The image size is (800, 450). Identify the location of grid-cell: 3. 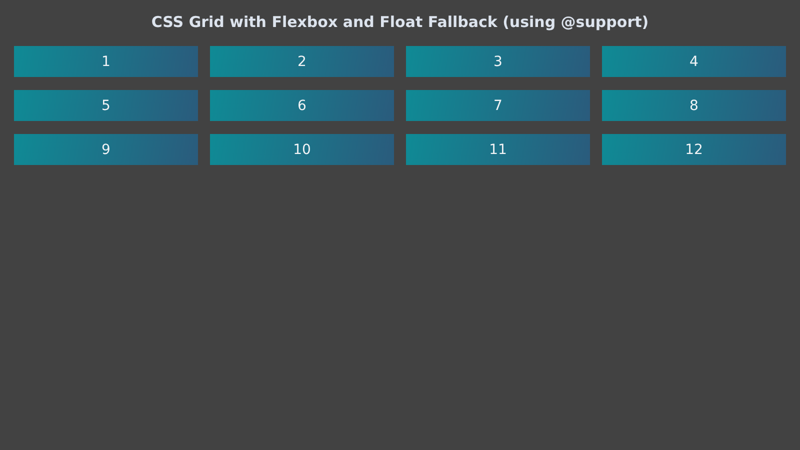
(498, 61).